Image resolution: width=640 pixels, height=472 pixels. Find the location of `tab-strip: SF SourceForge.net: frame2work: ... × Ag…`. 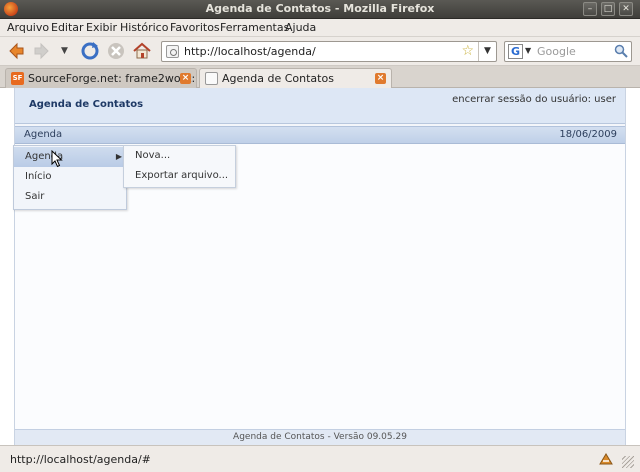

tab-strip: SF SourceForge.net: frame2work: ... × Ag… is located at coordinates (320, 77).